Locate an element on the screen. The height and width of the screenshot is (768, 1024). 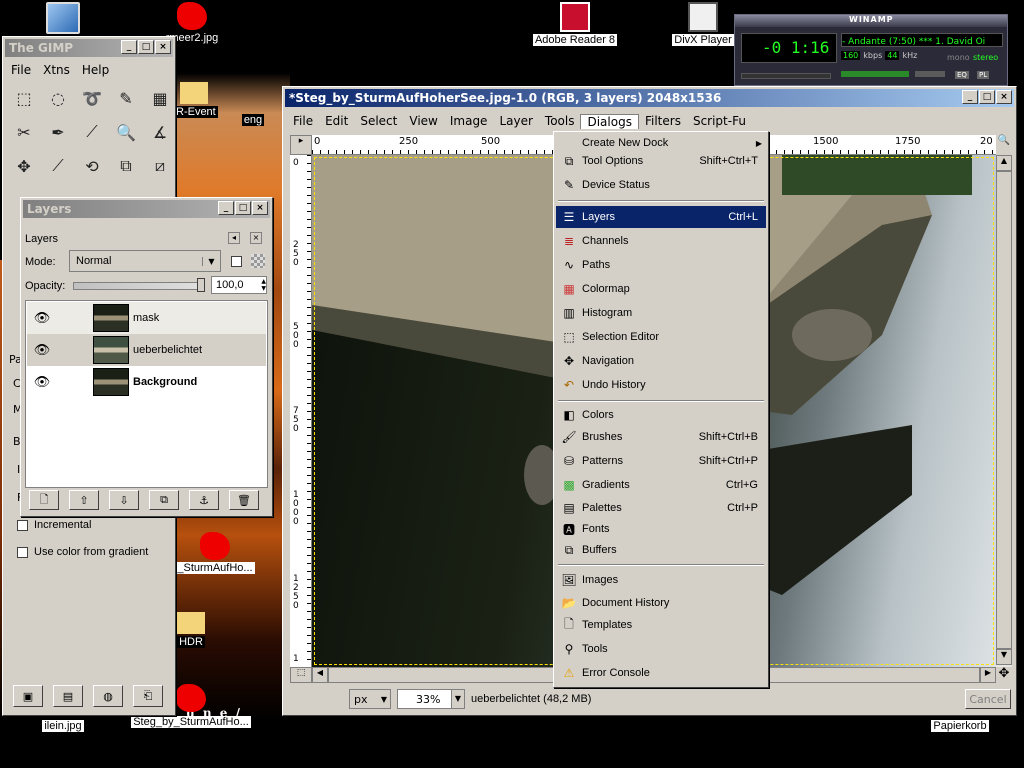
menu-item-colors: ◧ Colors is located at coordinates (661, 415).